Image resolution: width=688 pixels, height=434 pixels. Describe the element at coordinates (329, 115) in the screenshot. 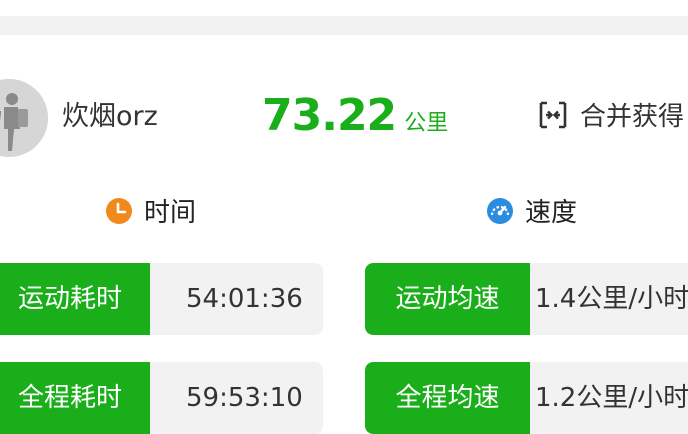

I see `distance-value: 73.22` at that location.